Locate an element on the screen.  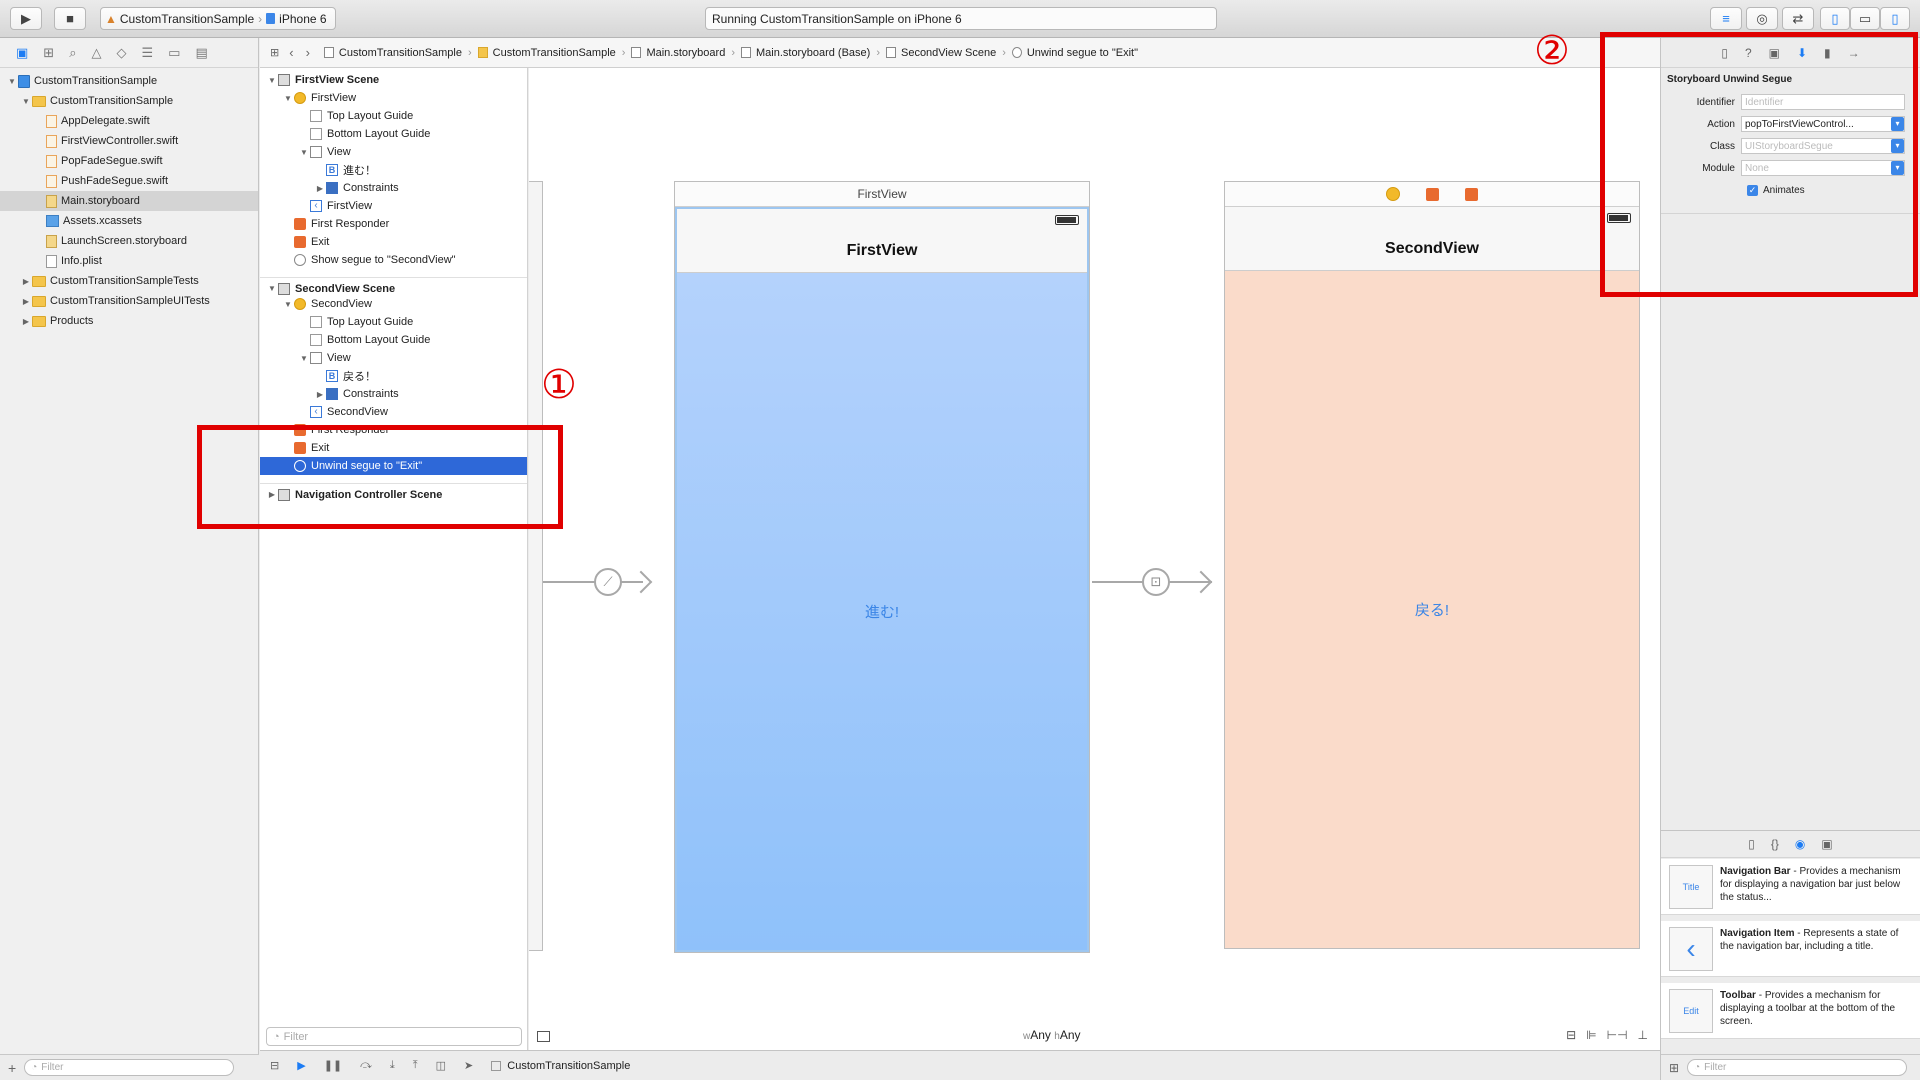
file-template-icon: ▯ is located at coordinates (1751, 844).